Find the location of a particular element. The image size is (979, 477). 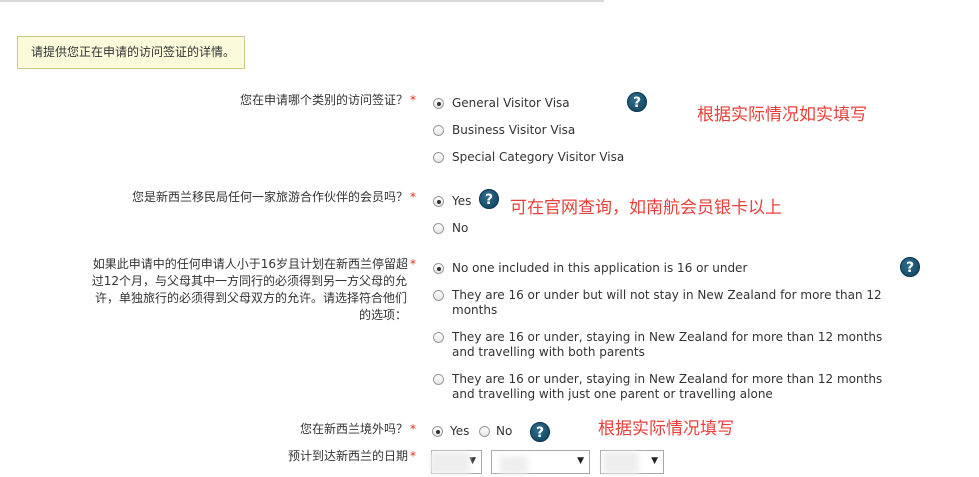

outside-nz-label: 您在新西兰境外吗？ * is located at coordinates (308, 429).